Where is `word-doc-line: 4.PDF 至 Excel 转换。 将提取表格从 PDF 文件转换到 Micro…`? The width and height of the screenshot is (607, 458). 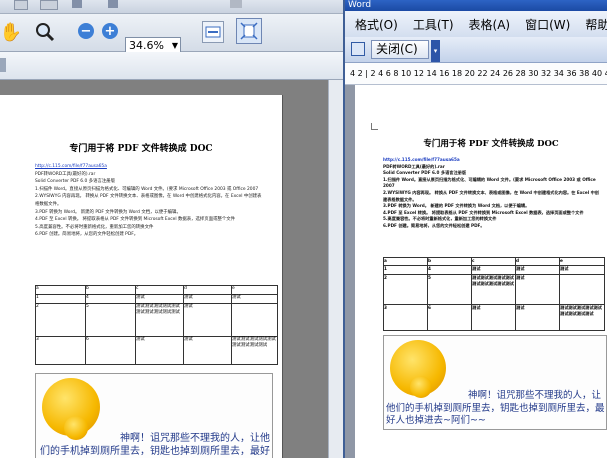
word-doc-line: 4.PDF 至 Excel 转换。 将提取表格从 PDF 文件转换到 Micro… is located at coordinates (483, 212).